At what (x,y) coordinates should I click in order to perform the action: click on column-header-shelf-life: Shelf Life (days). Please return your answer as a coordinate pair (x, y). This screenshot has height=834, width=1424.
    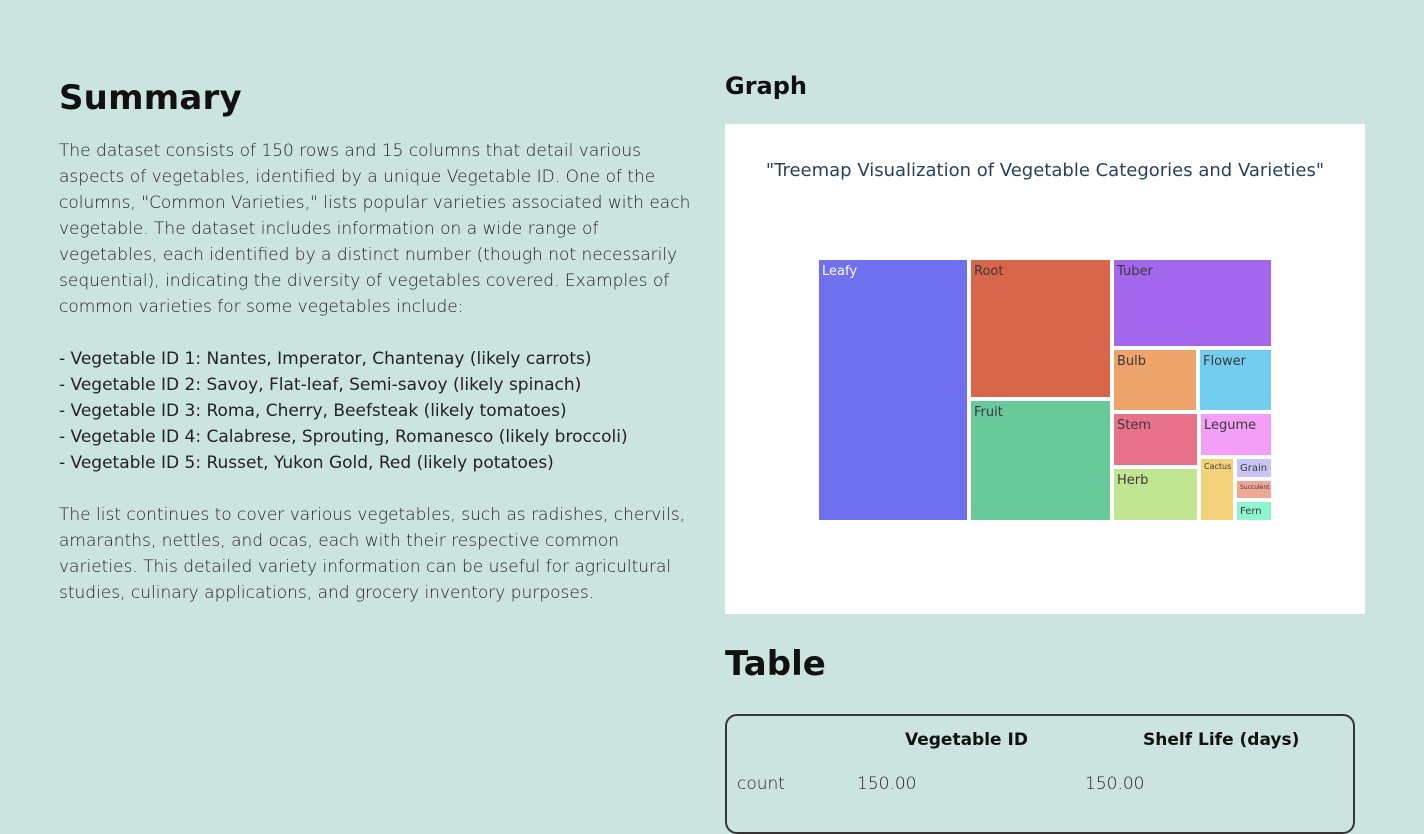
    Looking at the image, I should click on (1221, 740).